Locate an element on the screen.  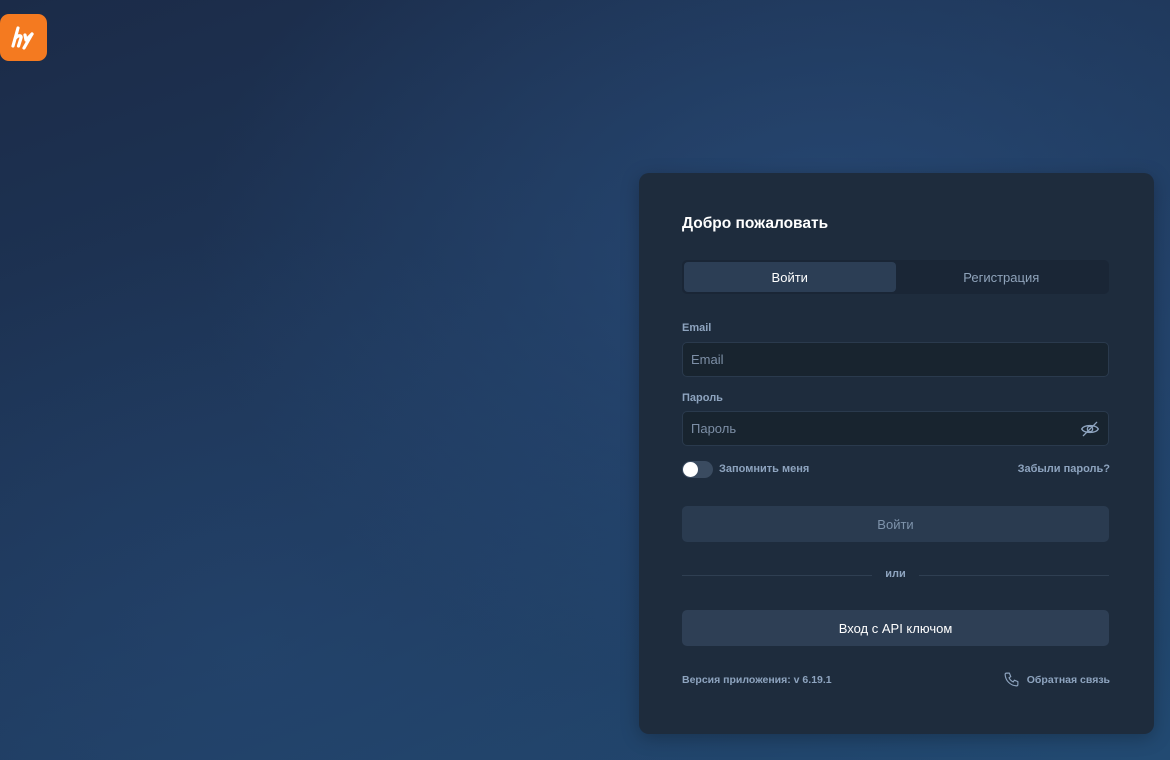
or-divider: или is located at coordinates (895, 575).